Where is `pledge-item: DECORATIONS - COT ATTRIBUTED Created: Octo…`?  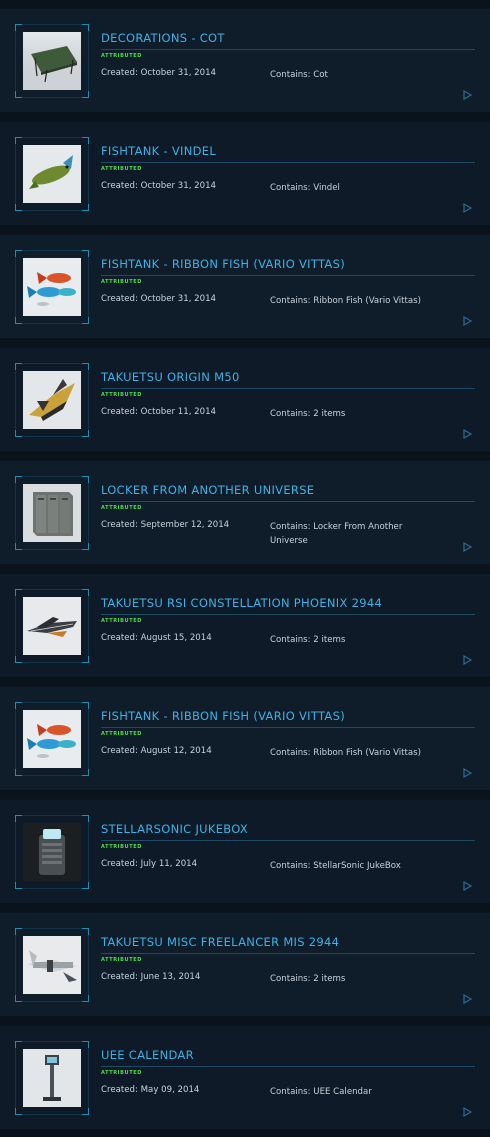
pledge-item: DECORATIONS - COT ATTRIBUTED Created: Octo… is located at coordinates (245, 60).